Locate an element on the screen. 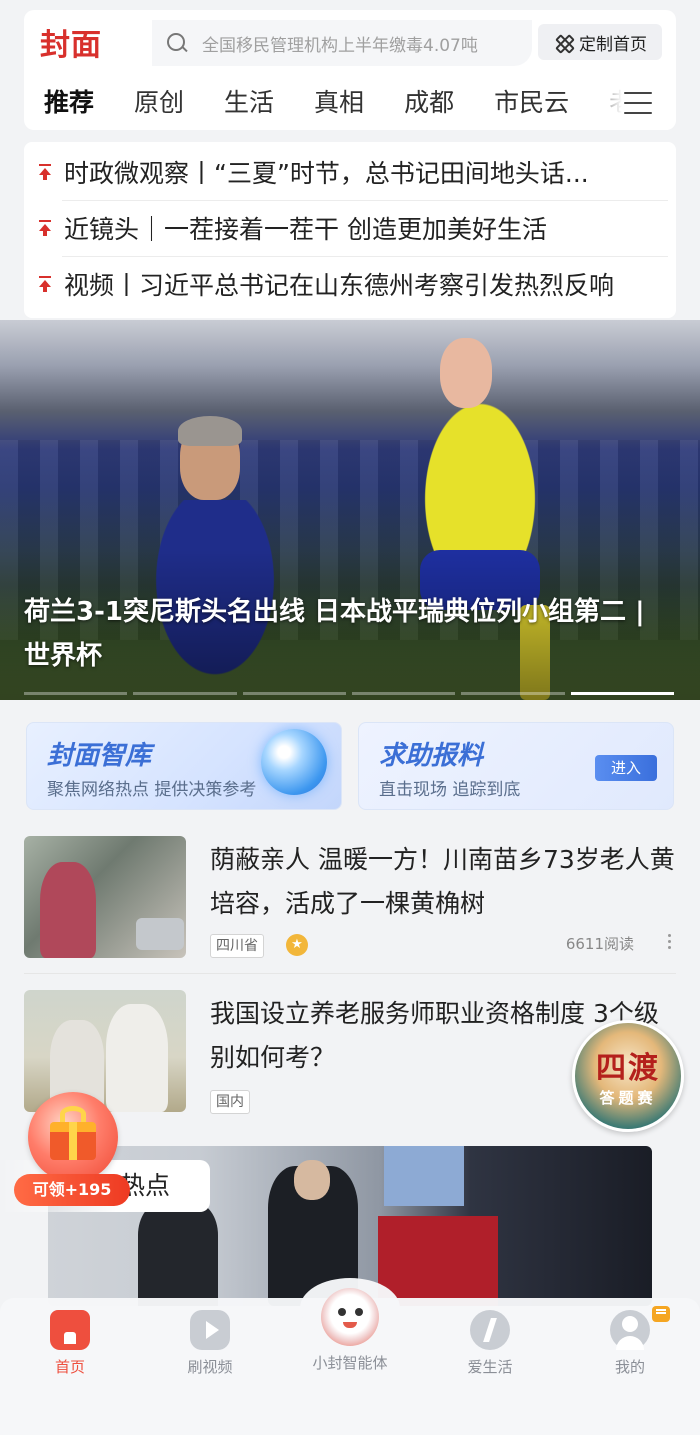 Image resolution: width=700 pixels, height=1435 pixels. feature-title: 封面智库 is located at coordinates (99, 756).